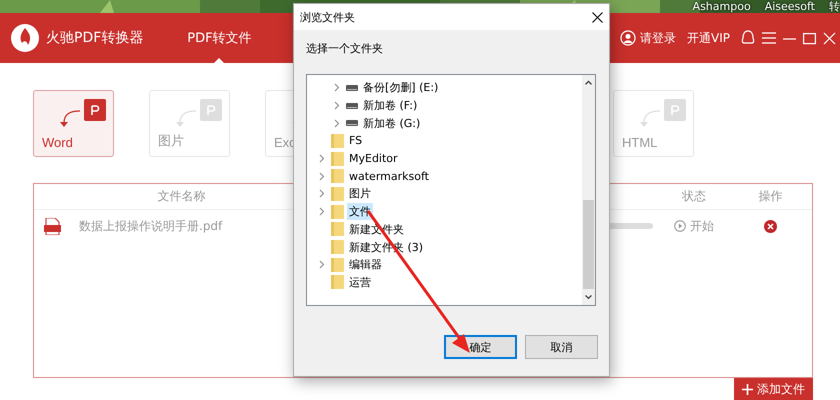 The width and height of the screenshot is (840, 400). Describe the element at coordinates (360, 282) in the screenshot. I see `tree-item: 运营` at that location.